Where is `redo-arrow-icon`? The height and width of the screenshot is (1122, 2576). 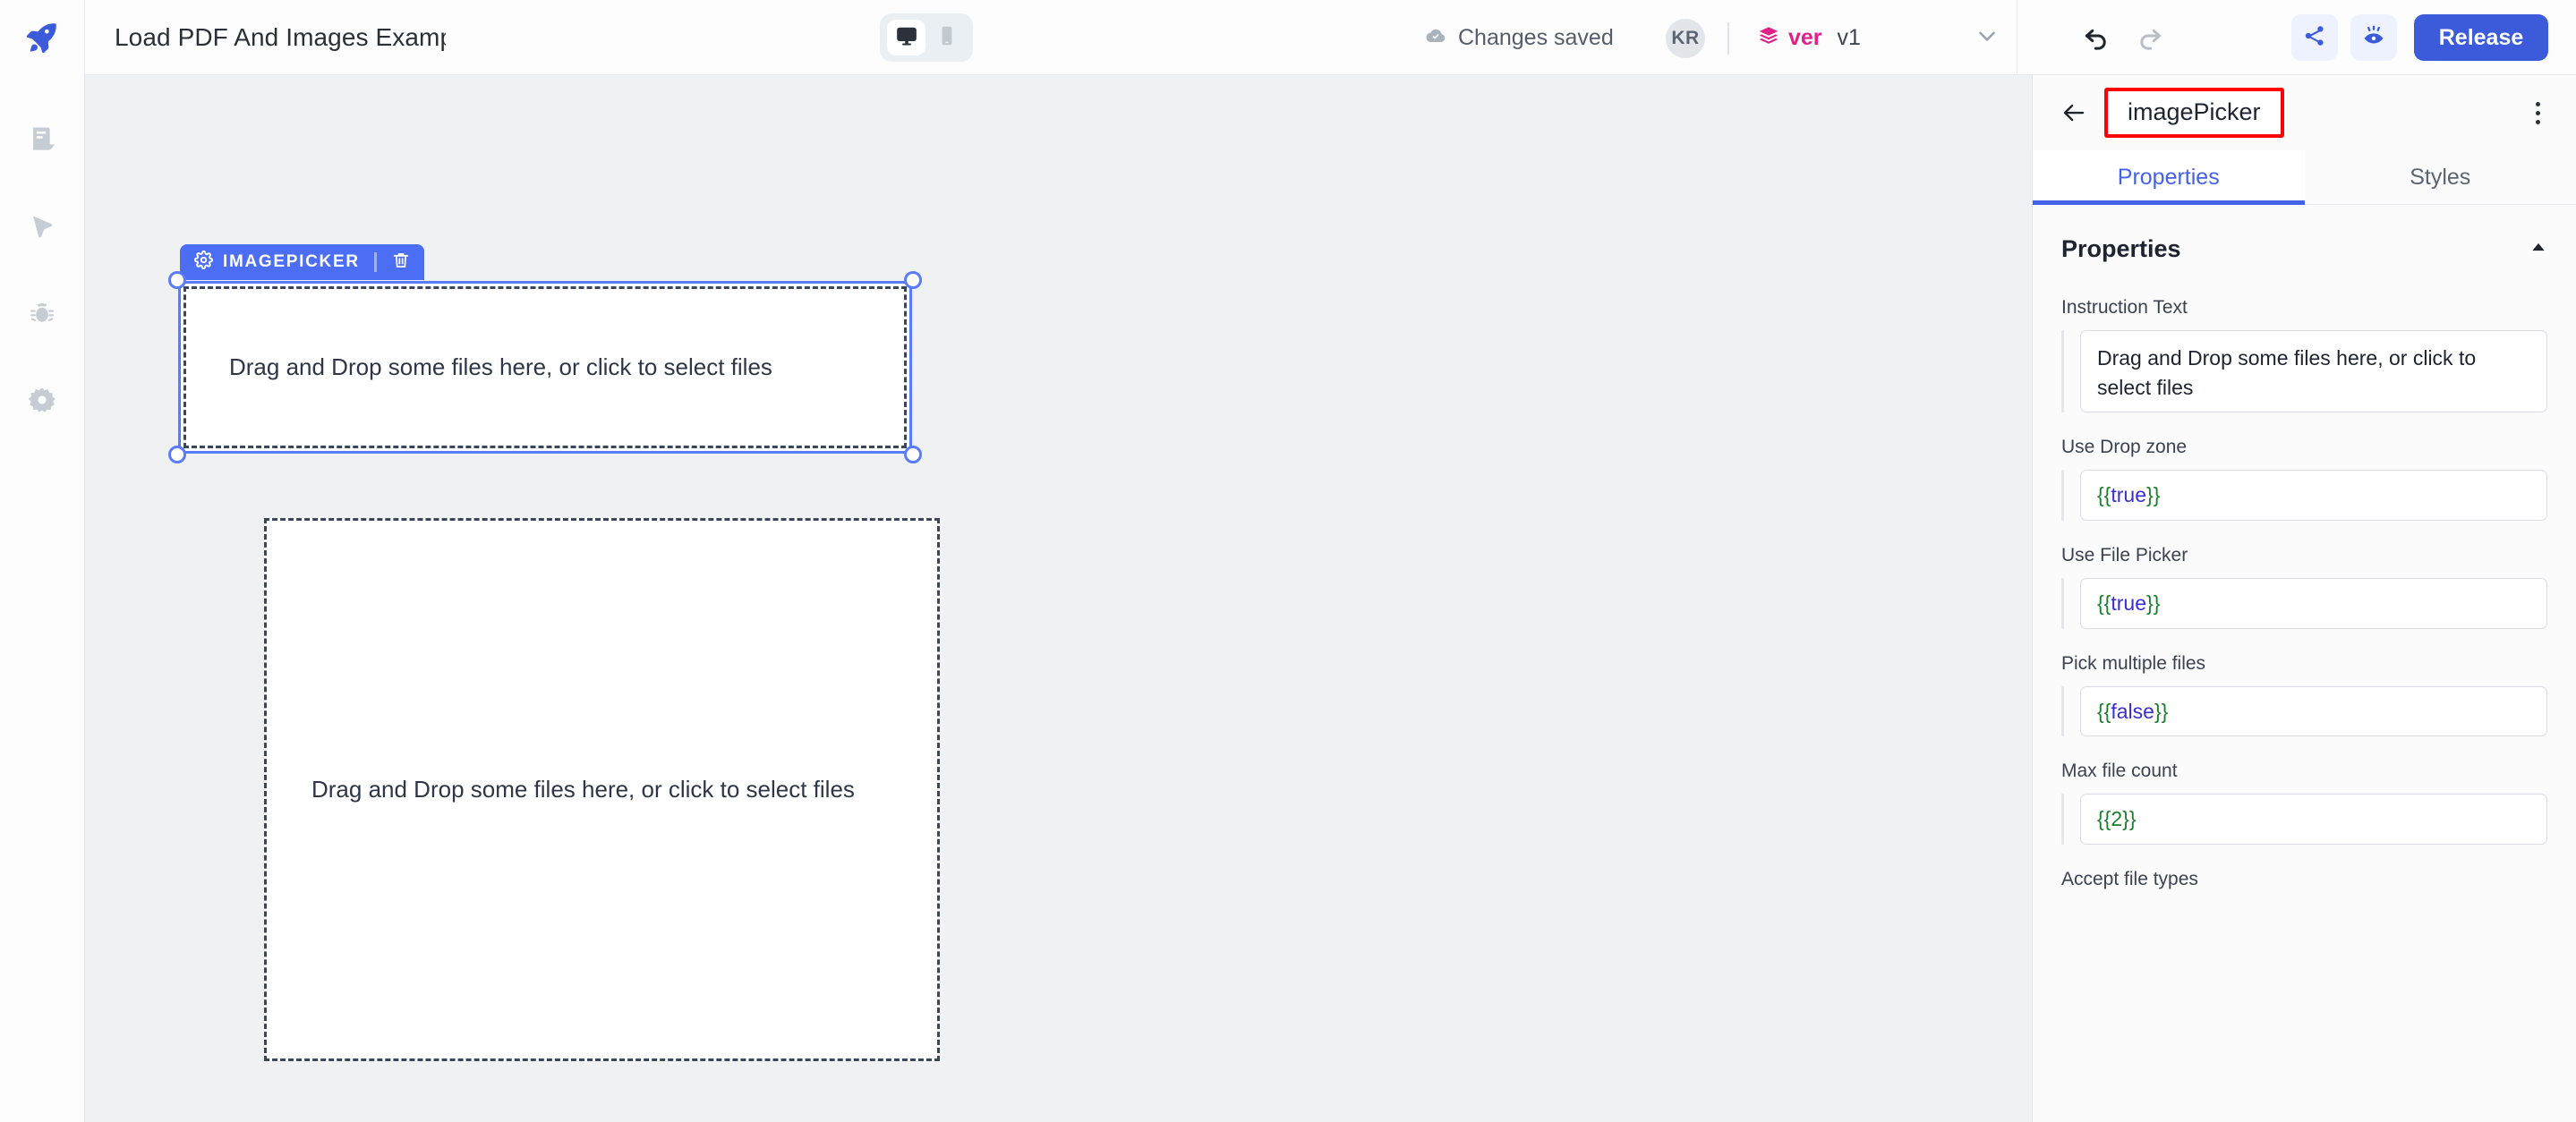
redo-arrow-icon is located at coordinates (2150, 38).